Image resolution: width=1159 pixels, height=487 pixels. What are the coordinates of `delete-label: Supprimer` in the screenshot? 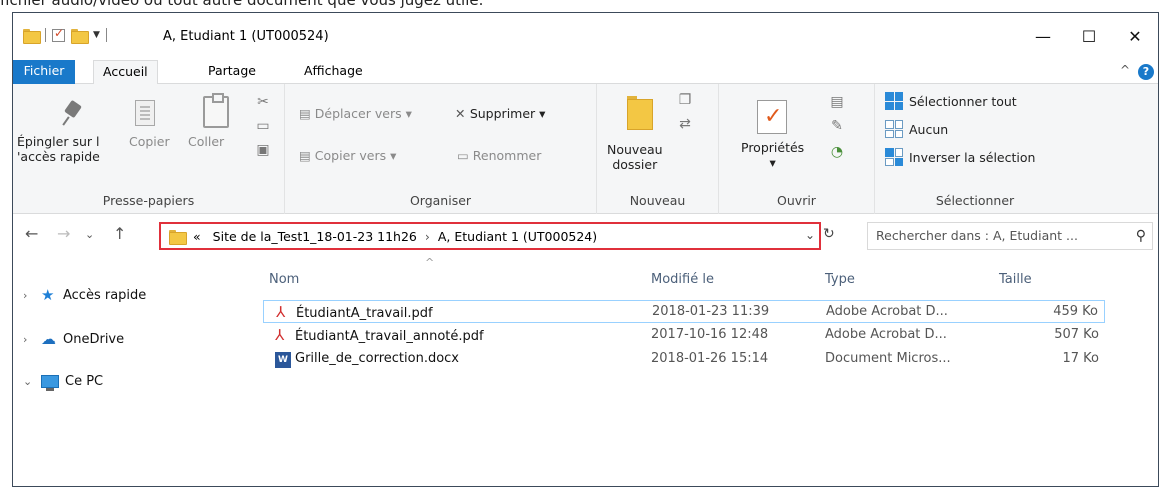 It's located at (502, 113).